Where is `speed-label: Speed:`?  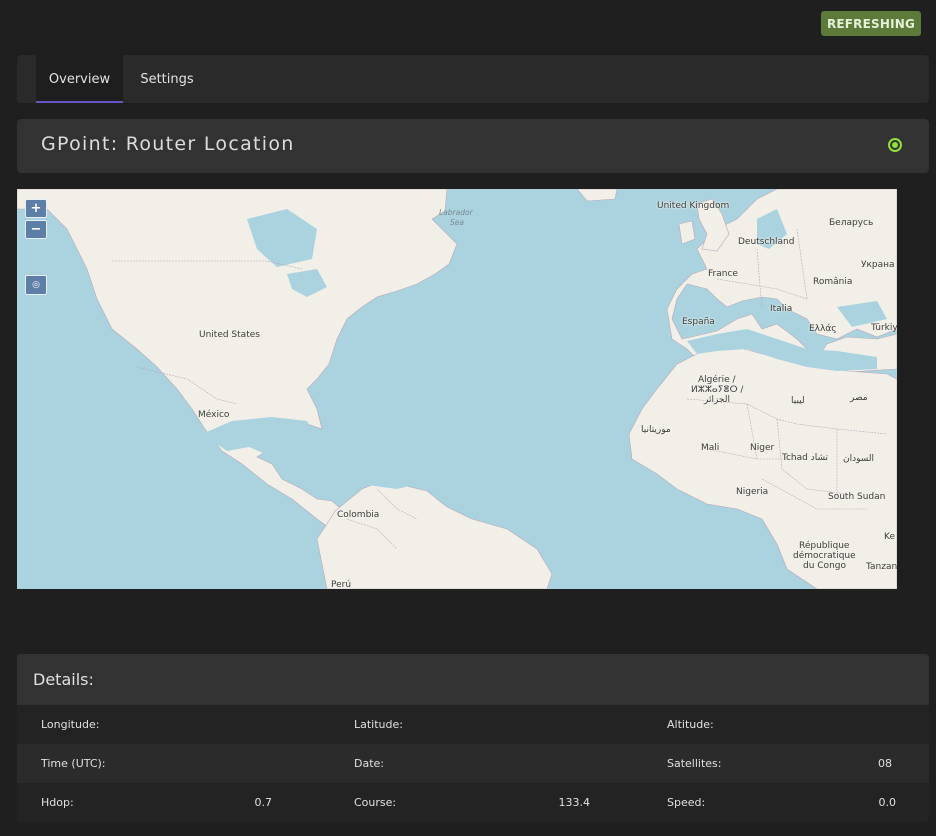
speed-label: Speed: is located at coordinates (686, 802).